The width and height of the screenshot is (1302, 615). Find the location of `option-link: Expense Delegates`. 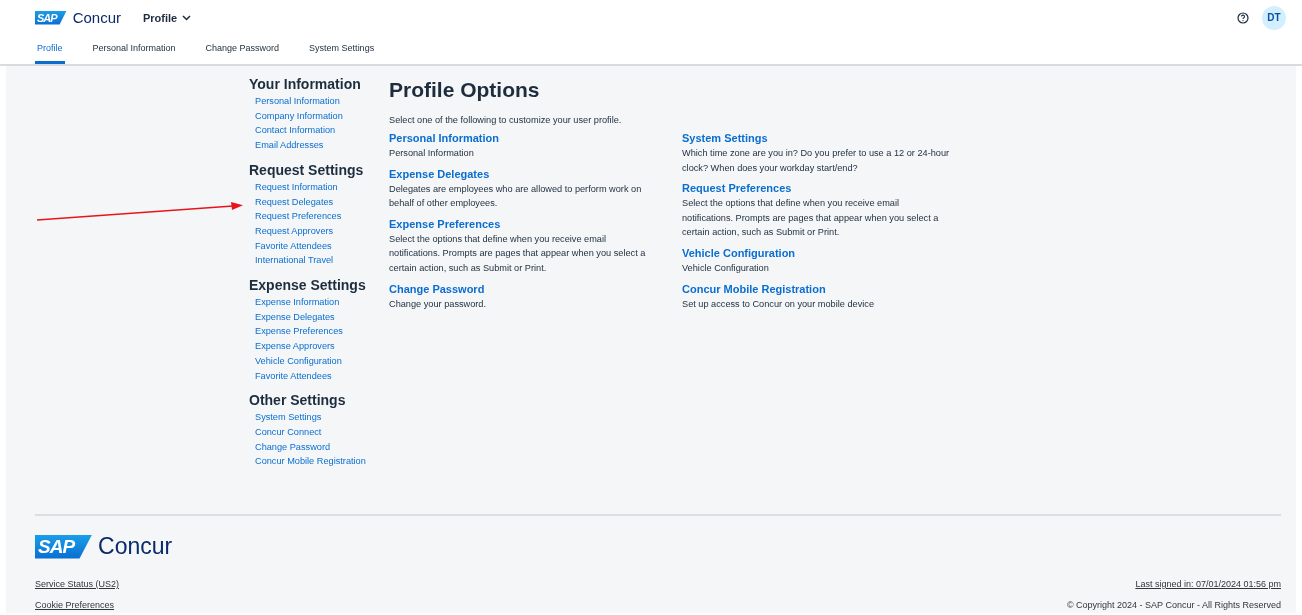

option-link: Expense Delegates is located at coordinates (439, 174).